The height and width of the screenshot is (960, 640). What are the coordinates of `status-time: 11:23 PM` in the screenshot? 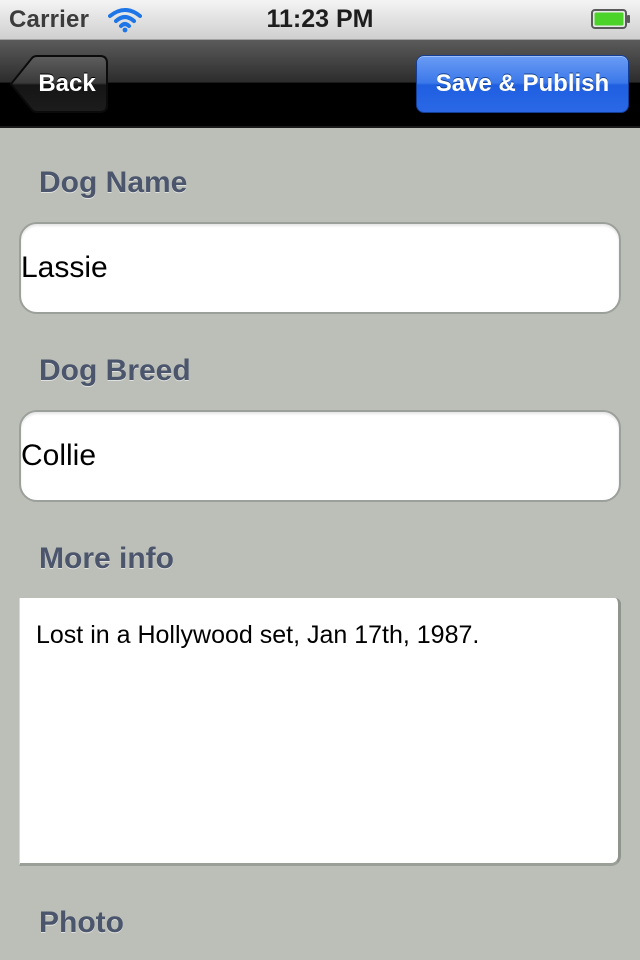 It's located at (320, 19).